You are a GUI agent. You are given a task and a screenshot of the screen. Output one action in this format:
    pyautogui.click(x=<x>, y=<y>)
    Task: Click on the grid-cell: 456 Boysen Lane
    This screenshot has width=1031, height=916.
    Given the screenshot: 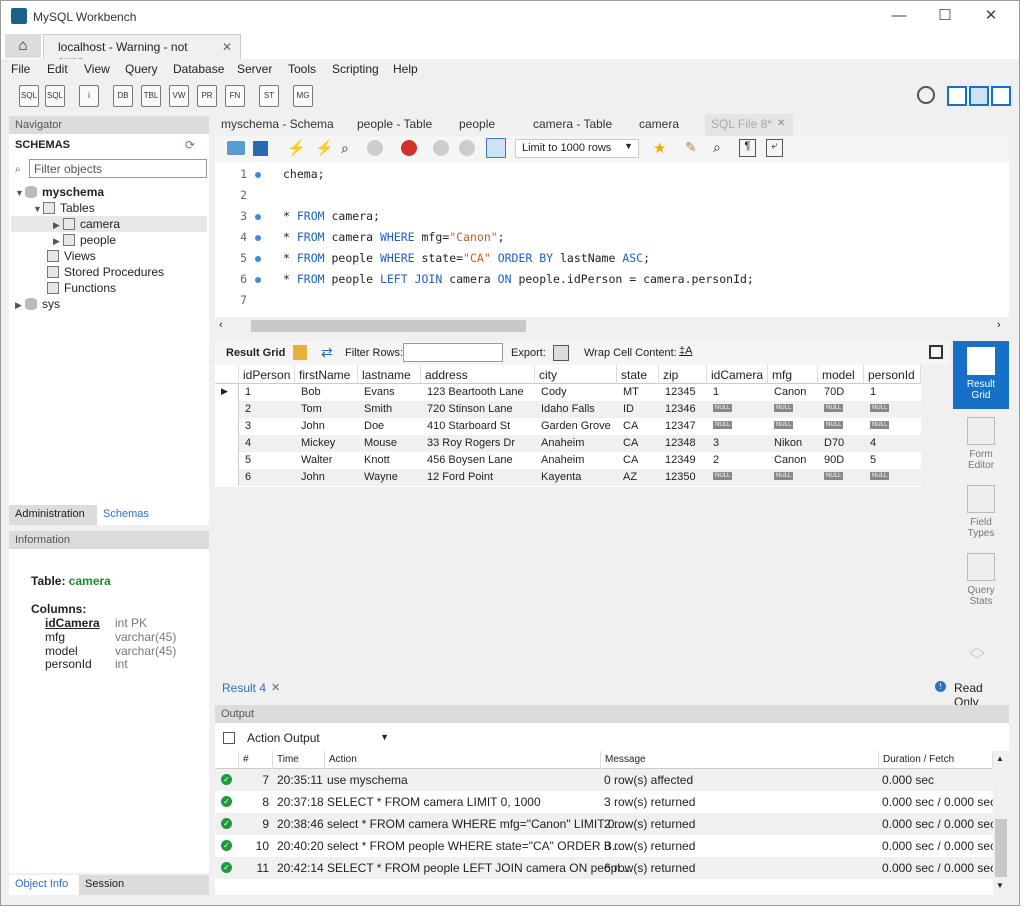 What is the action you would take?
    pyautogui.click(x=470, y=460)
    